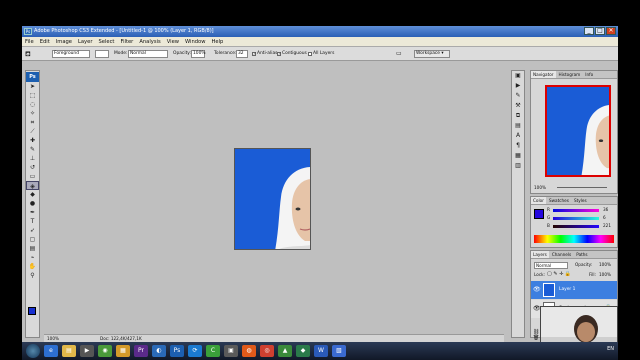  Describe the element at coordinates (29, 42) in the screenshot. I see `menu-file: File` at that location.